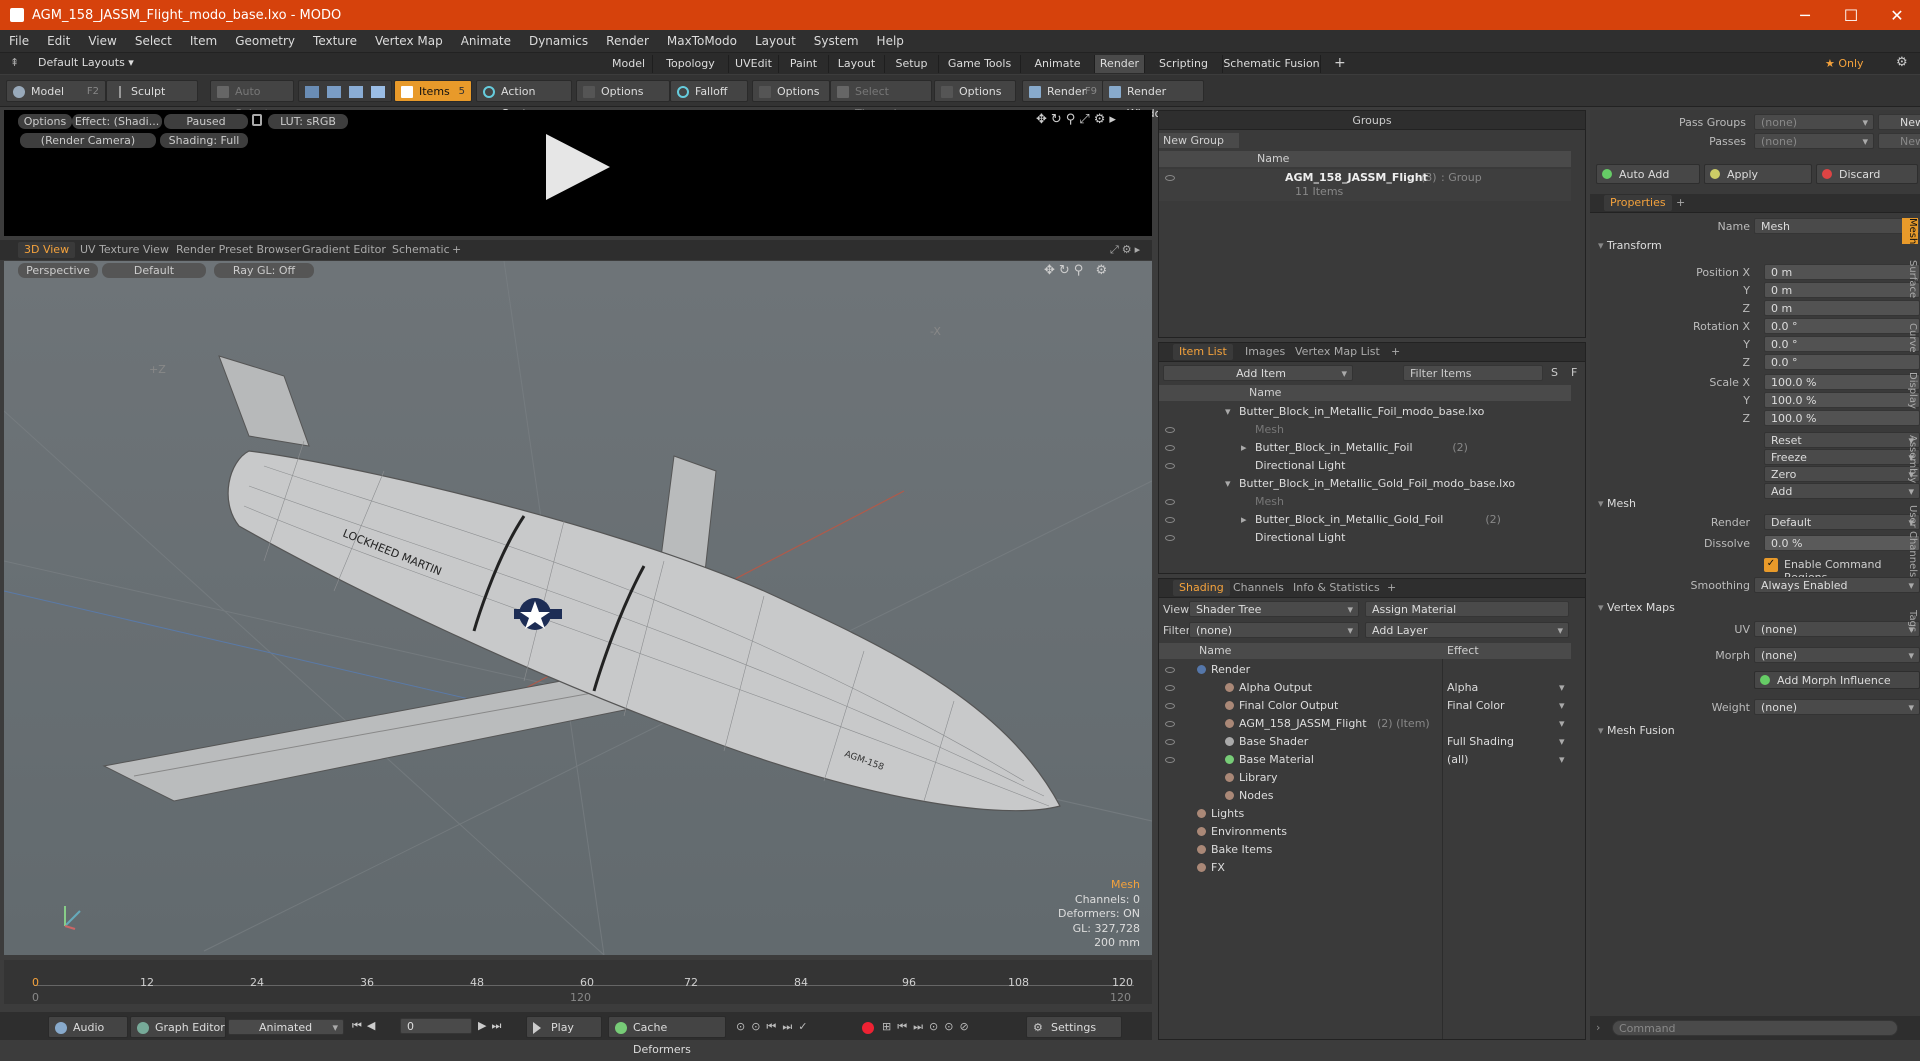  Describe the element at coordinates (45, 121) in the screenshot. I see `preview-options-button: Options` at that location.